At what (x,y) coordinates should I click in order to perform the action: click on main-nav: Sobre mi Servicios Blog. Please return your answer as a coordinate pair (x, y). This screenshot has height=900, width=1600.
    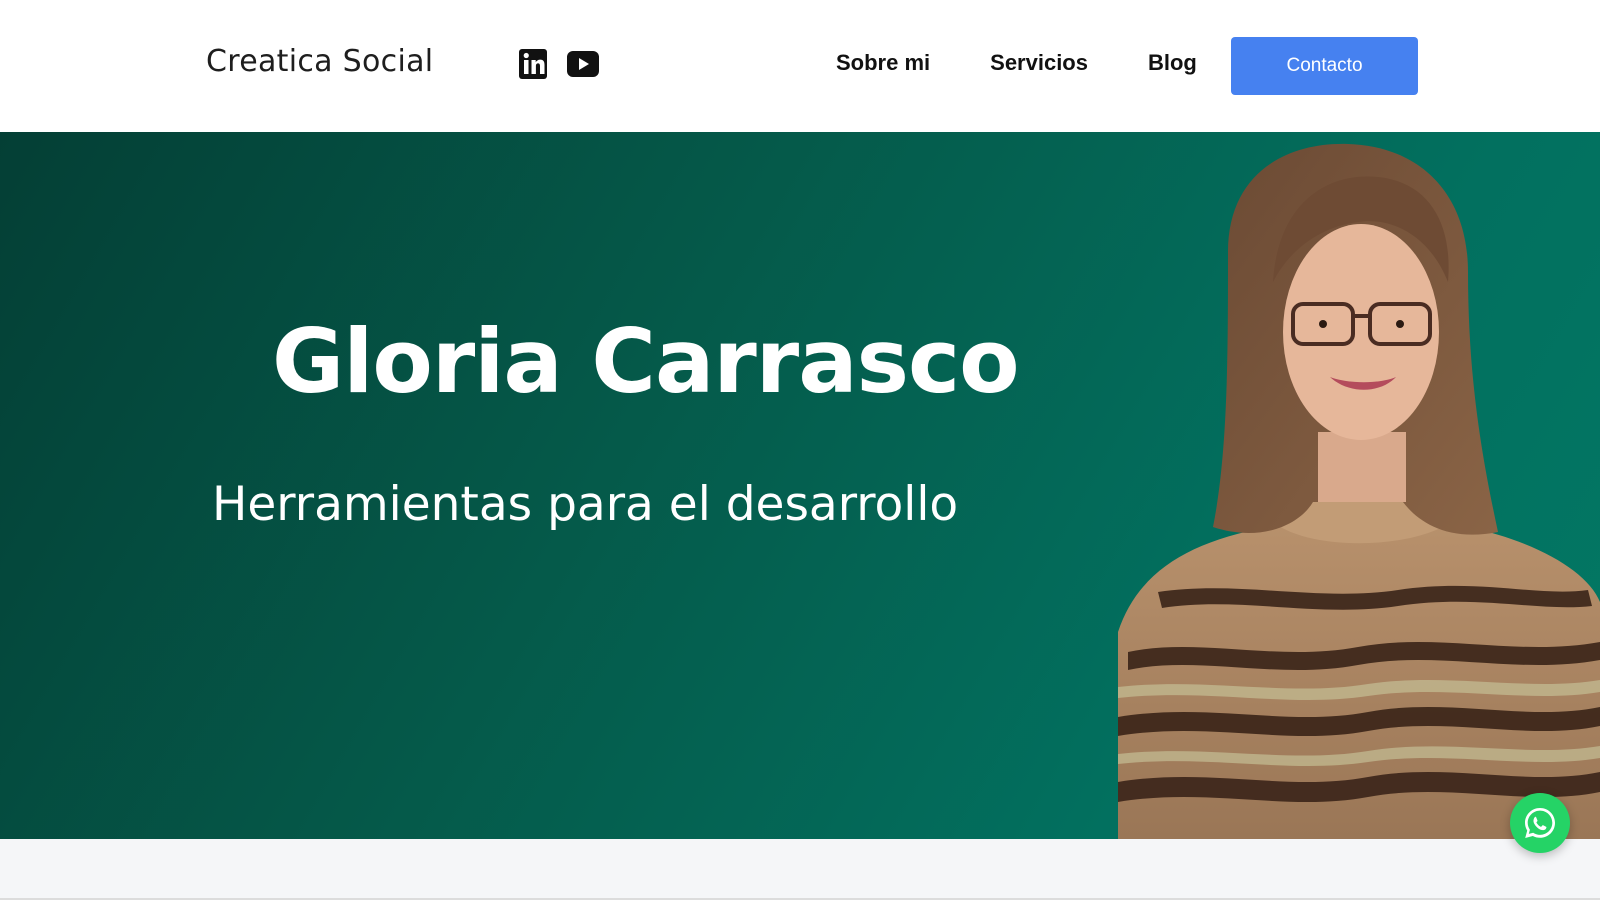
    Looking at the image, I should click on (1016, 63).